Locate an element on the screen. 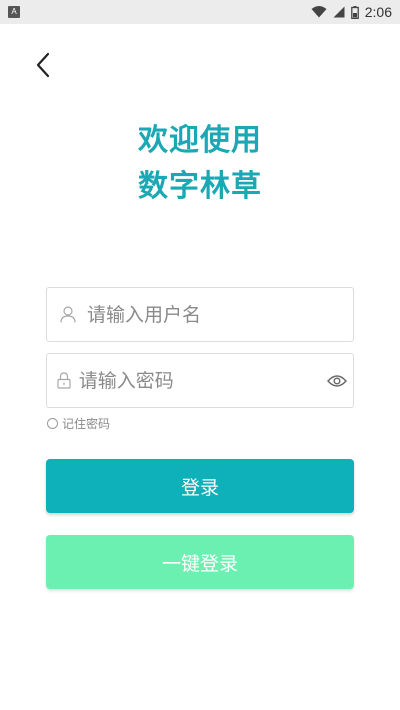  battery-icon is located at coordinates (354, 12).